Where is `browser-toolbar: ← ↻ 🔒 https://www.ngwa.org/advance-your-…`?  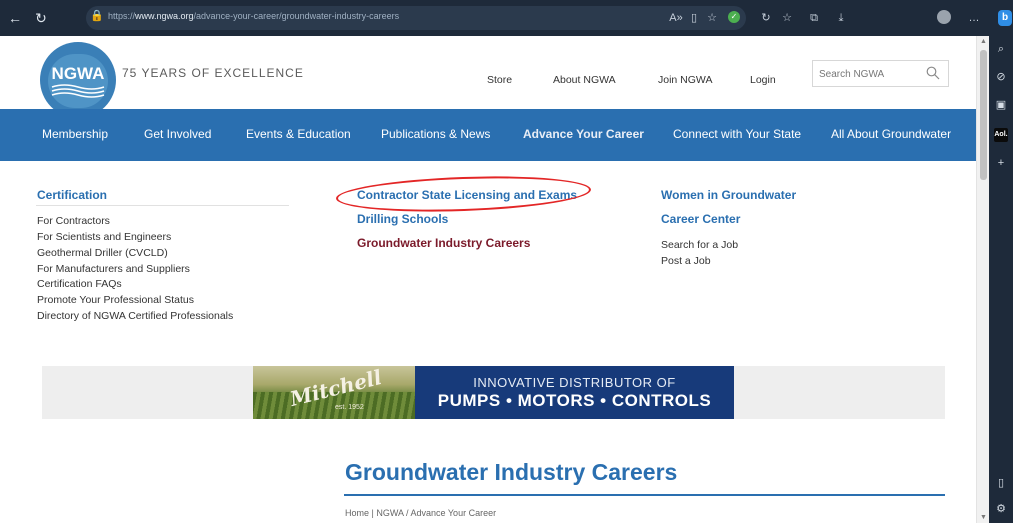
browser-toolbar: ← ↻ 🔒 https://www.ngwa.org/advance-your-… is located at coordinates (506, 18).